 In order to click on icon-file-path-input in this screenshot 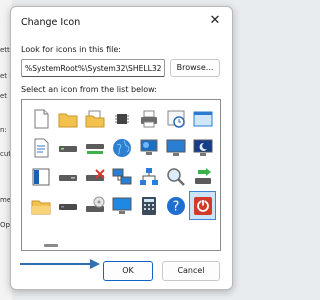, I will do `click(93, 68)`.